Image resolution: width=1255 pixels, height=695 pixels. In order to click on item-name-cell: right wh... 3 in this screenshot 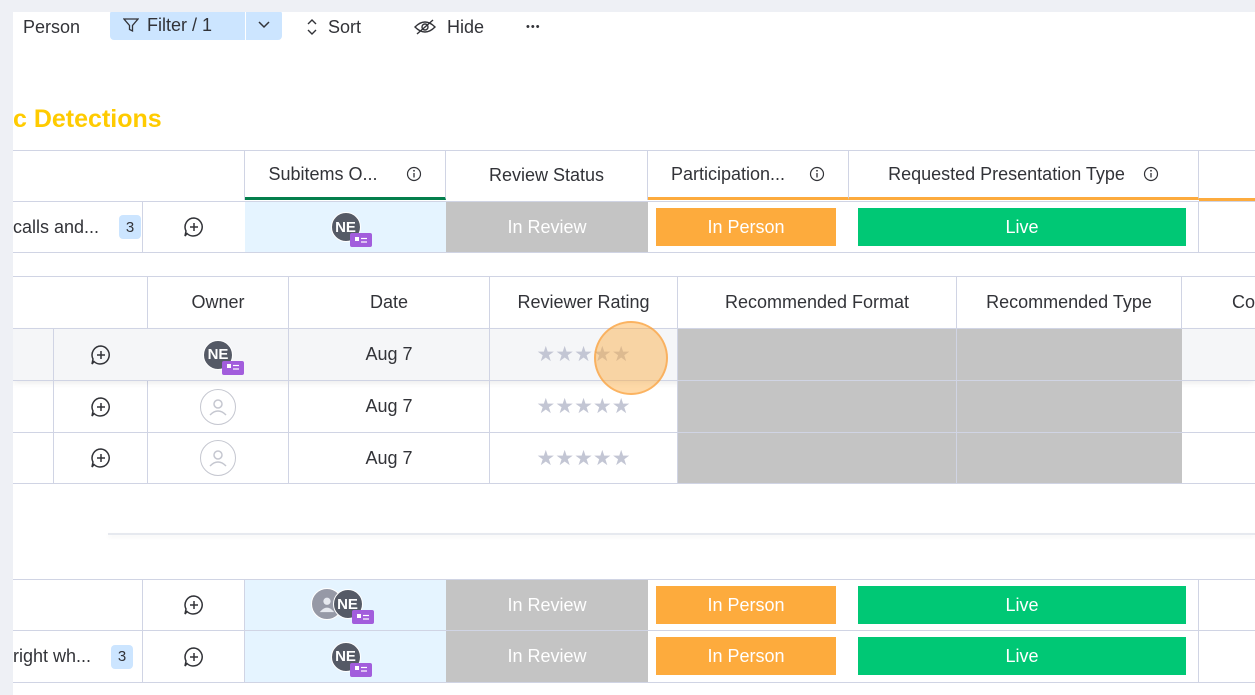, I will do `click(78, 656)`.